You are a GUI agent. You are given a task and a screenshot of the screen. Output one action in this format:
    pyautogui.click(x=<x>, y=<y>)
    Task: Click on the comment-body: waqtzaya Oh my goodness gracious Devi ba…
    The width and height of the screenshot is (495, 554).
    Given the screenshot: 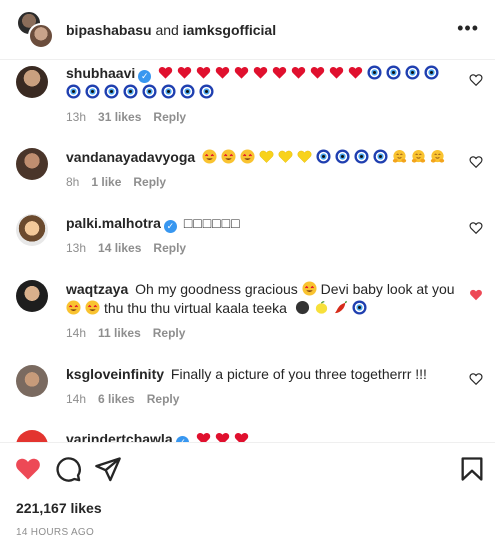 What is the action you would take?
    pyautogui.click(x=261, y=311)
    